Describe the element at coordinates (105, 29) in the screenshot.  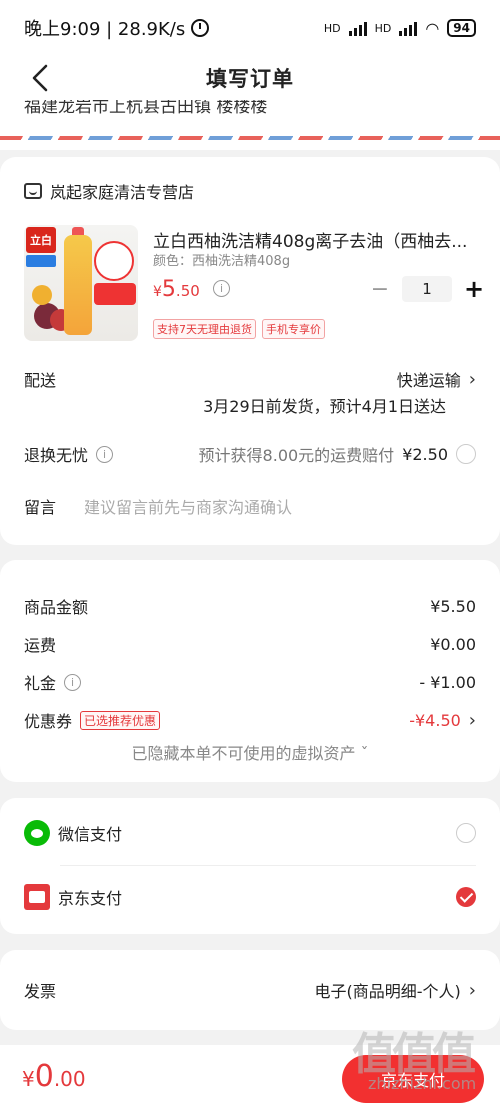
I see `status-time-speed: 晚上9:09 | 28.9K/s` at that location.